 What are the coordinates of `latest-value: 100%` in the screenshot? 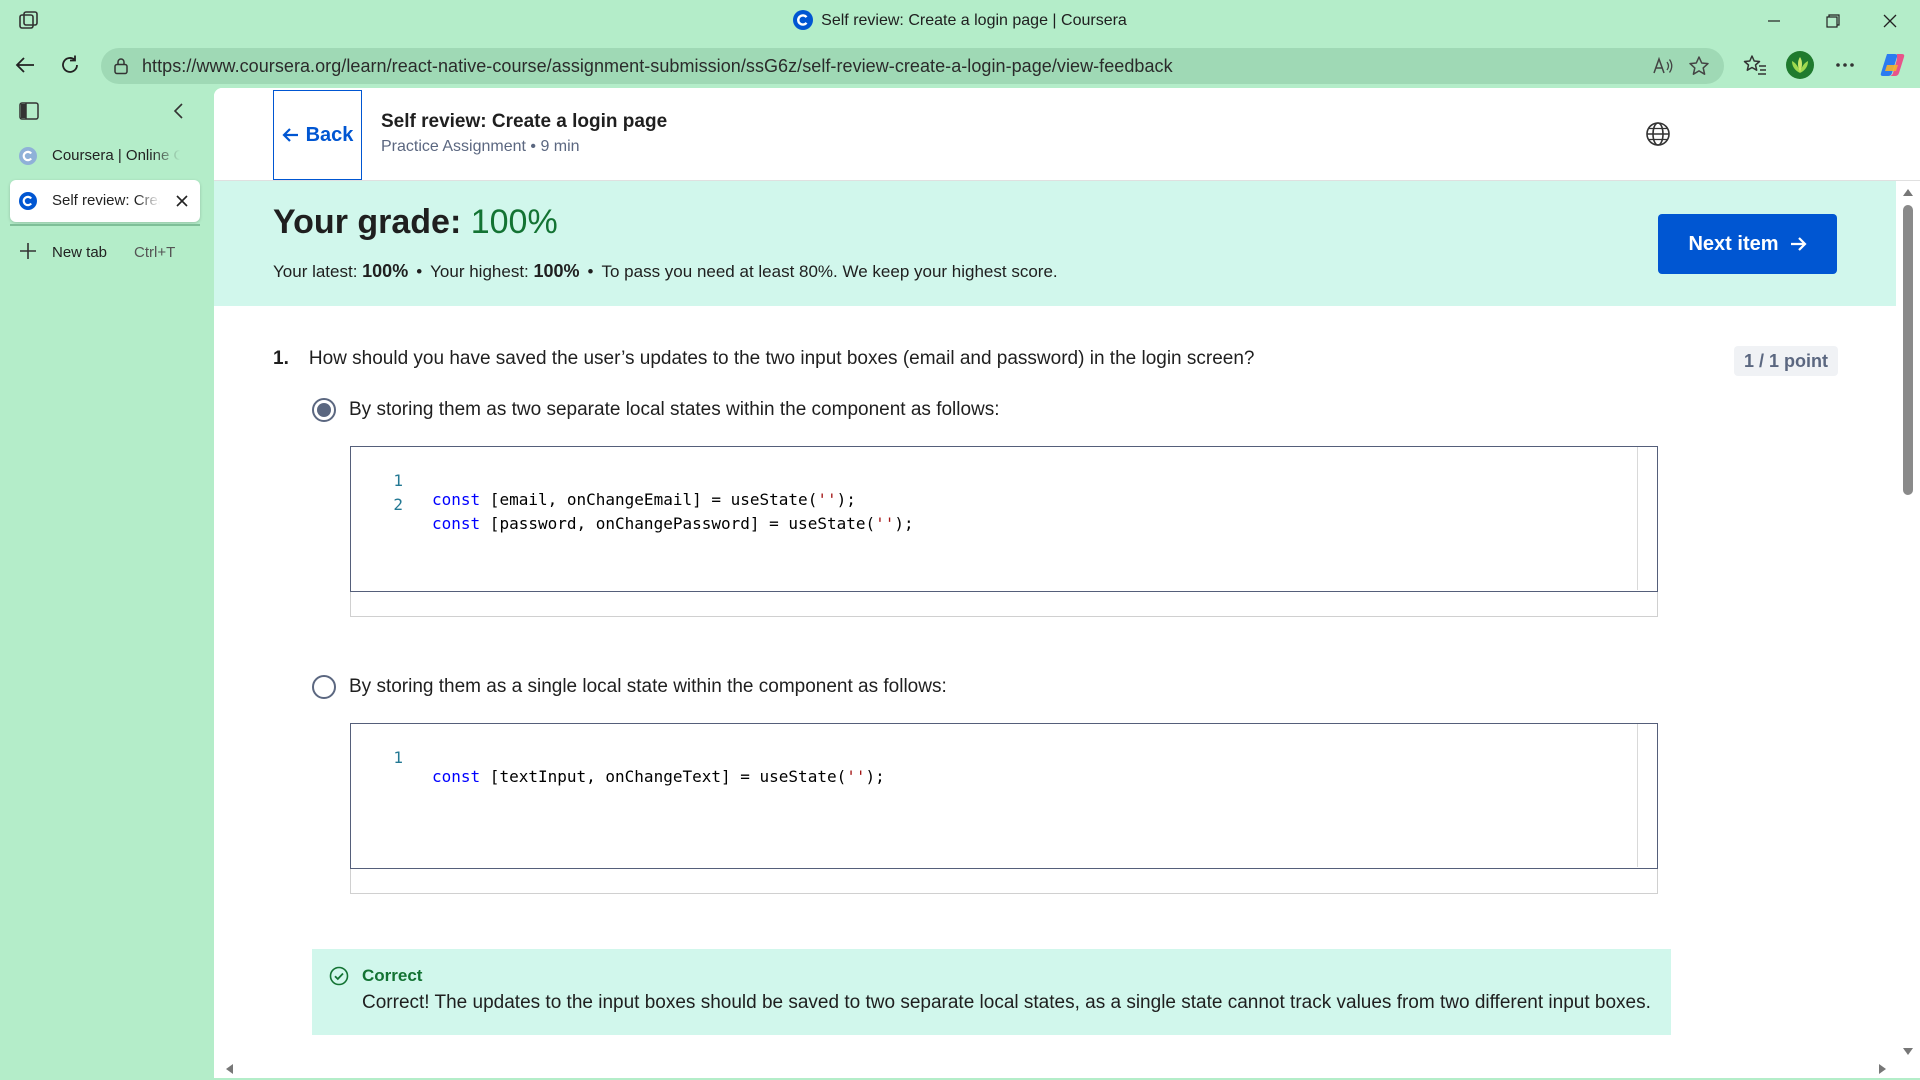 It's located at (385, 271).